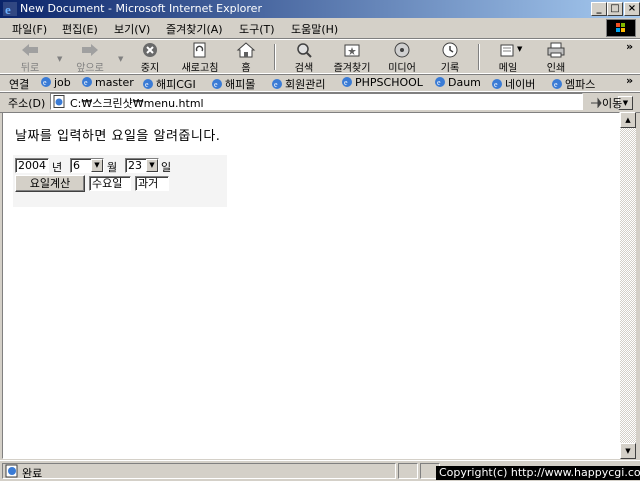 The height and width of the screenshot is (481, 640). What do you see at coordinates (150, 58) in the screenshot?
I see `stop-button: 중지` at bounding box center [150, 58].